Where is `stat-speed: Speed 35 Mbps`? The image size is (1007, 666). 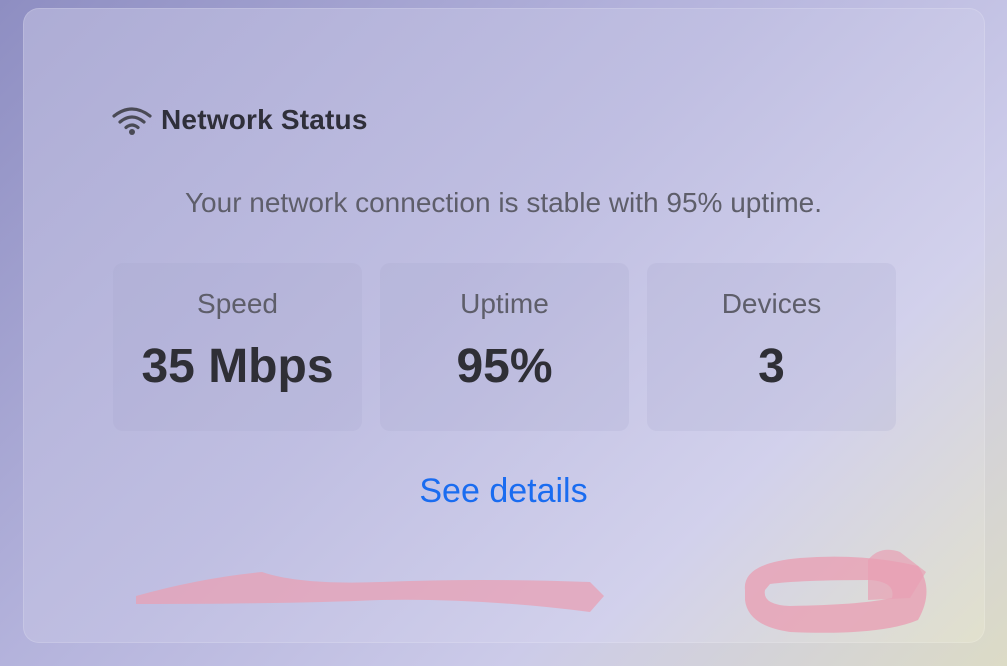 stat-speed: Speed 35 Mbps is located at coordinates (237, 347).